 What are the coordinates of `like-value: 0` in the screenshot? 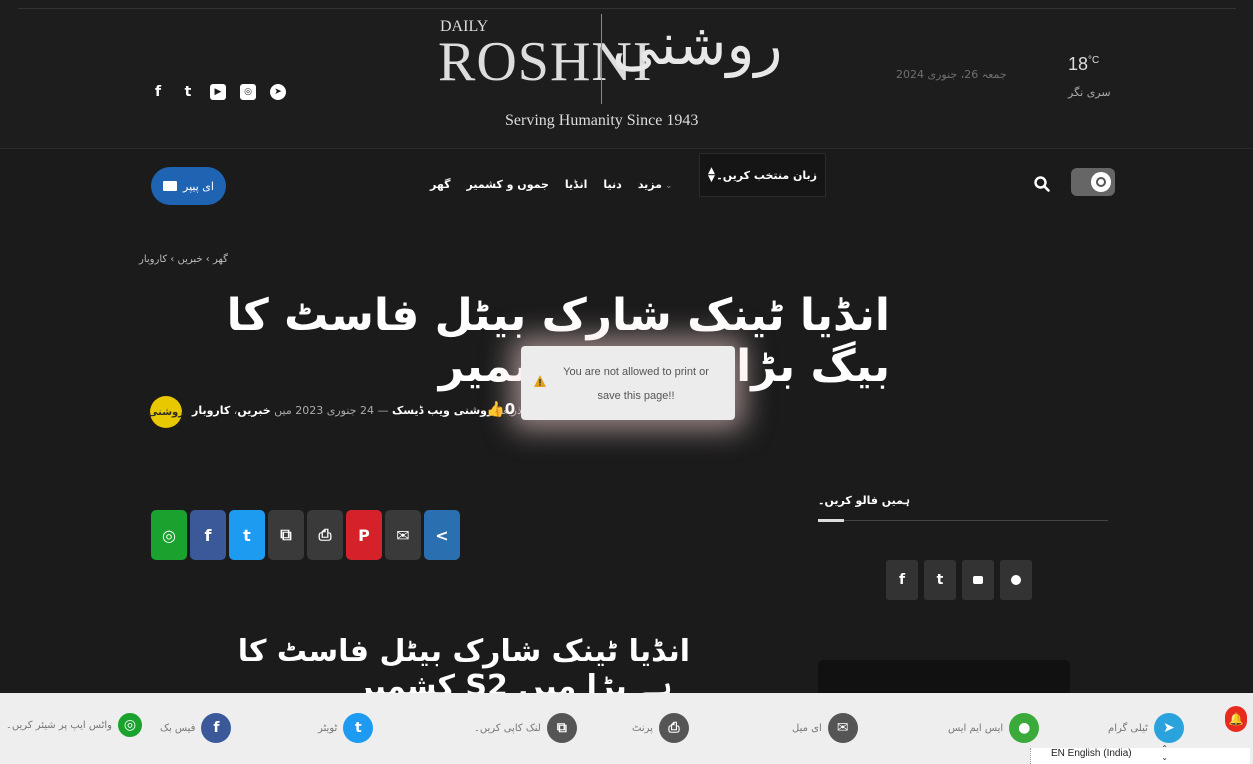 It's located at (510, 409).